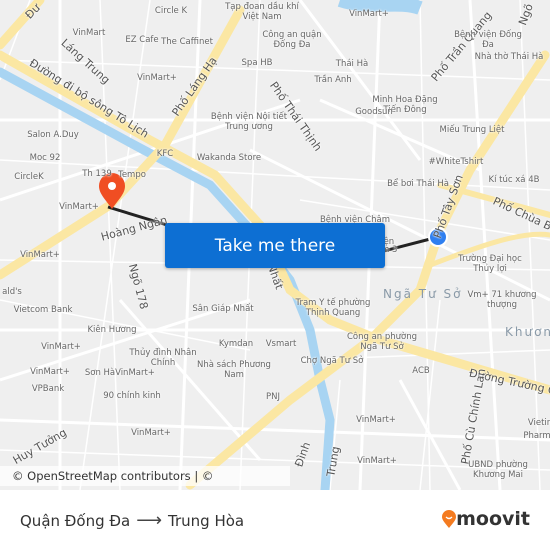 Image resolution: width=550 pixels, height=550 pixels. Describe the element at coordinates (163, 358) in the screenshot. I see `poi-label: Thủy đình Nhân Chính` at that location.